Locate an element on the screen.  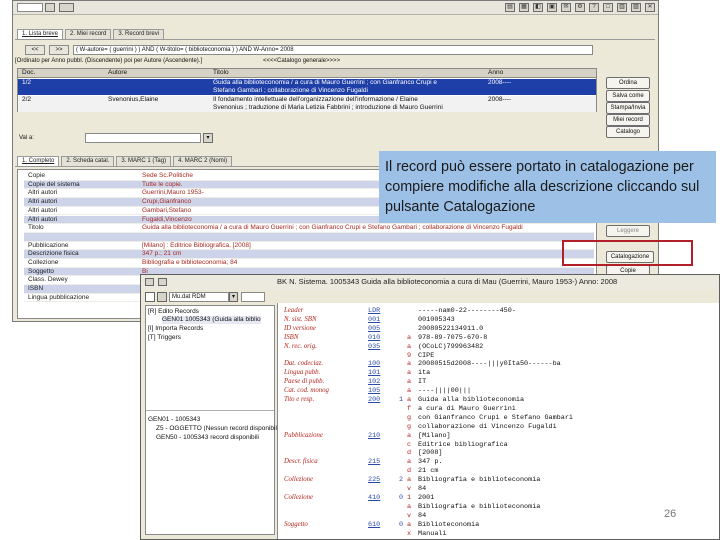
toolbar-dropdown-icon is located at coordinates (50, 7).